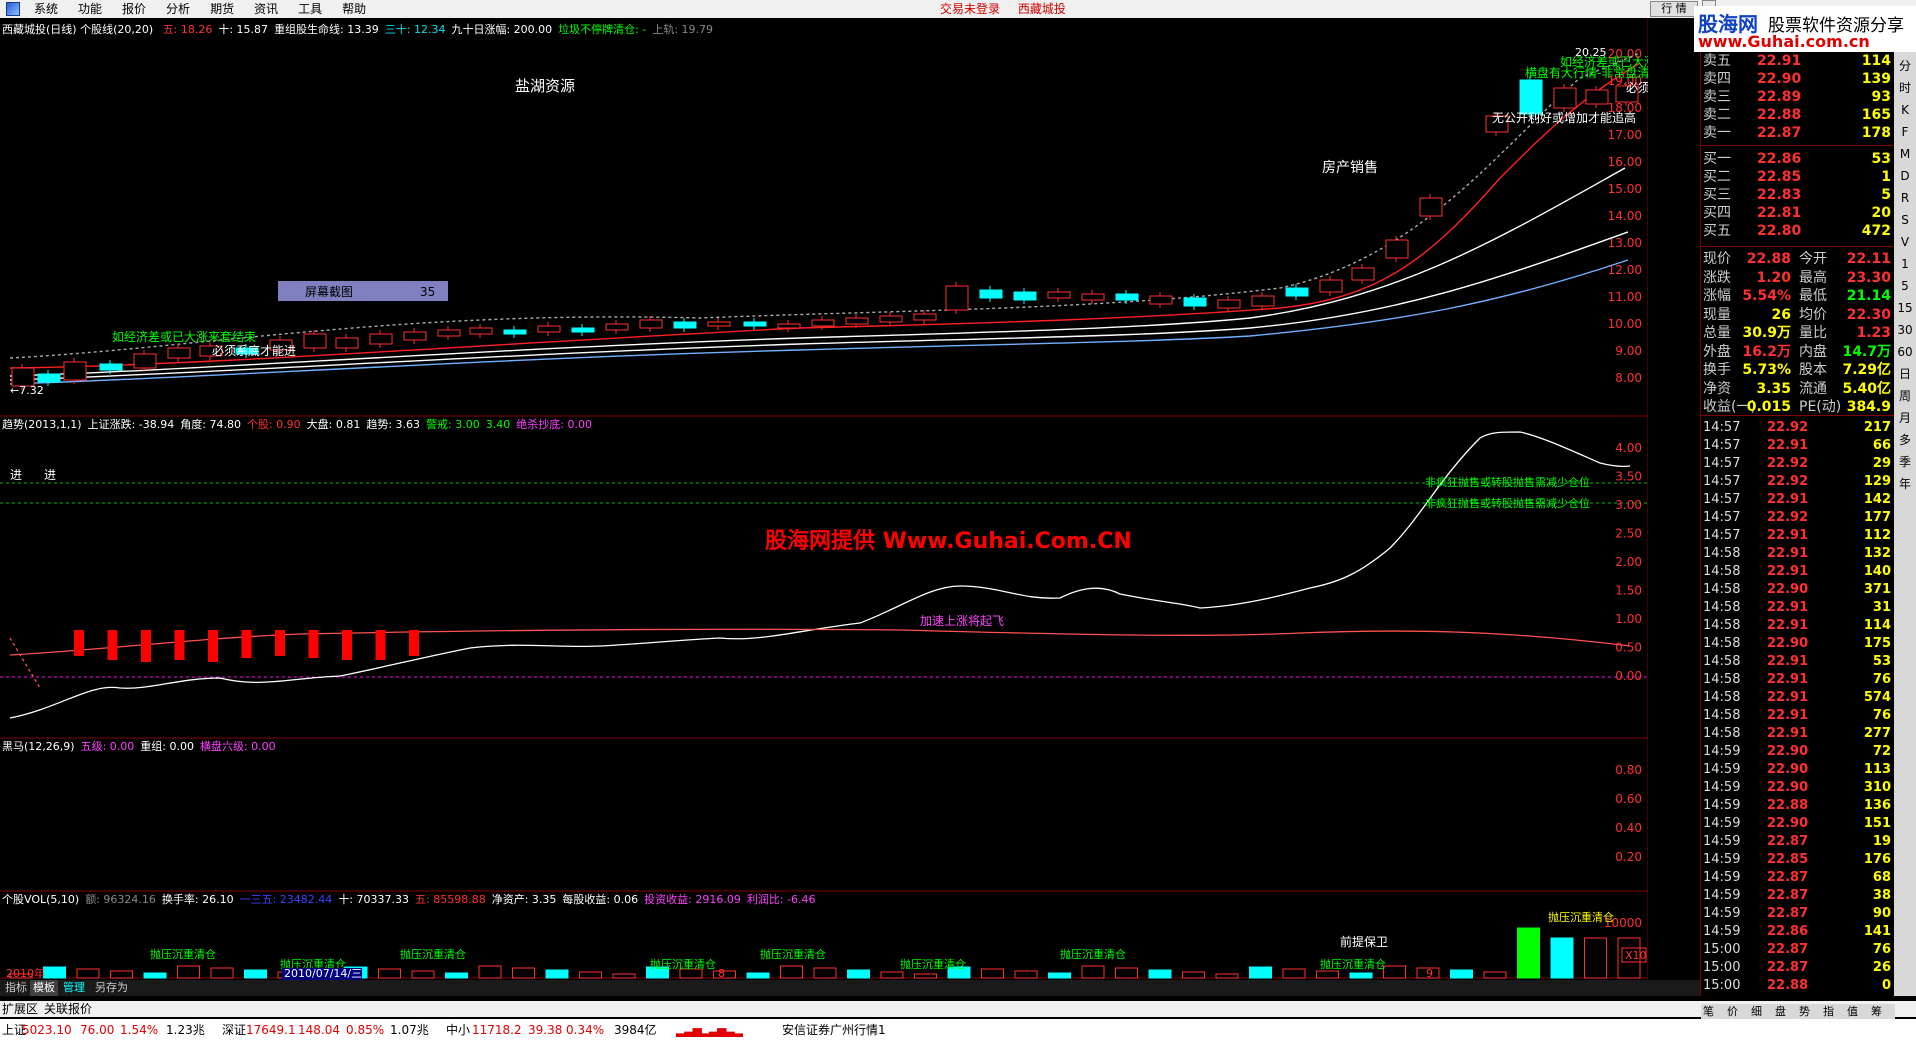 The height and width of the screenshot is (1042, 1916). Describe the element at coordinates (1877, 859) in the screenshot. I see `tick-volume: 176` at that location.